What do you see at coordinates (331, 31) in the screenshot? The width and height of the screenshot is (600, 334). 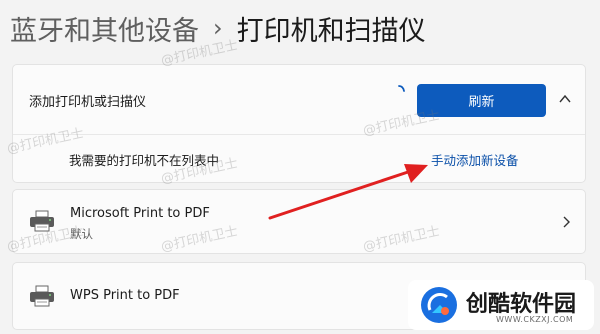 I see `page-title: 打印机和扫描仪` at bounding box center [331, 31].